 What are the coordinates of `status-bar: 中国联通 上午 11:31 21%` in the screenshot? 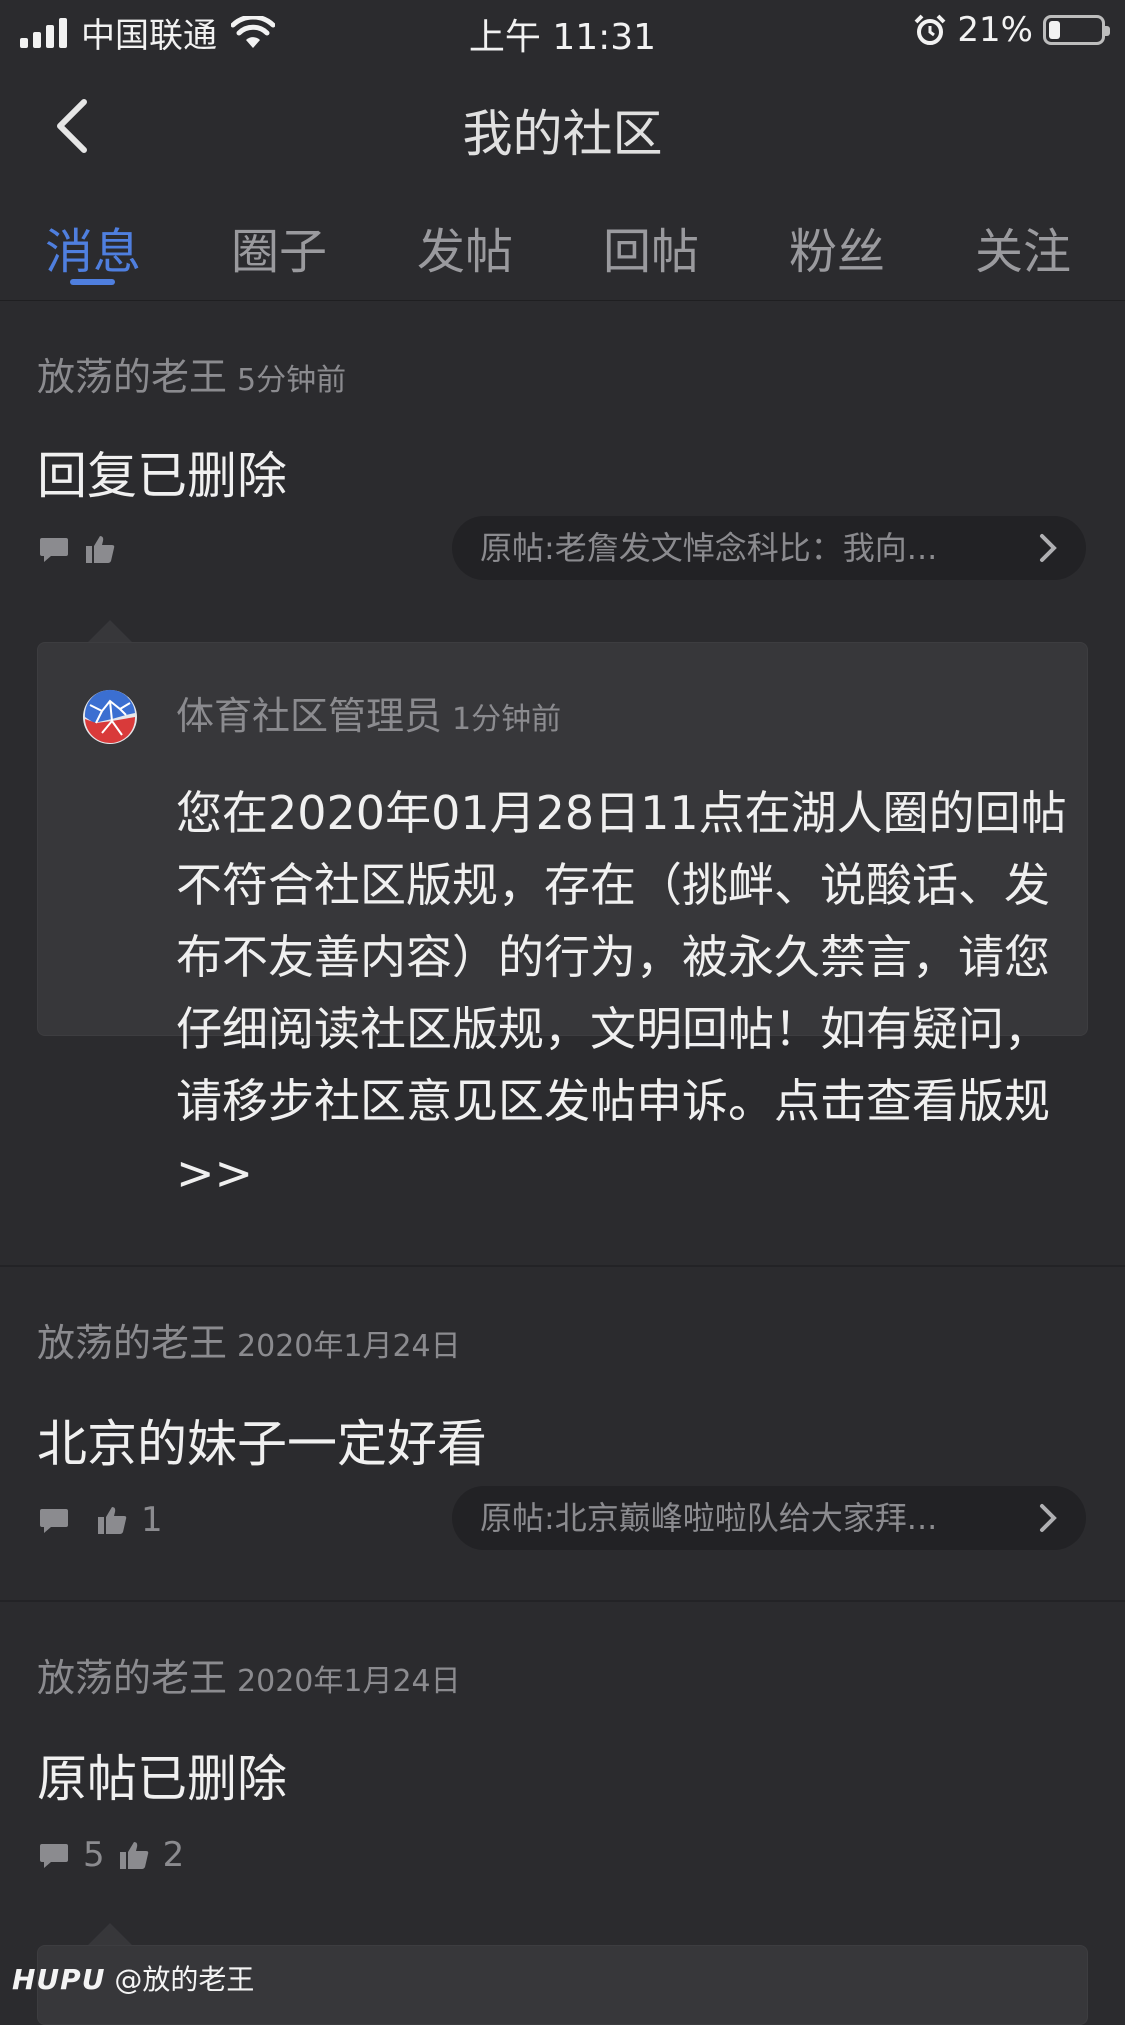 It's located at (562, 31).